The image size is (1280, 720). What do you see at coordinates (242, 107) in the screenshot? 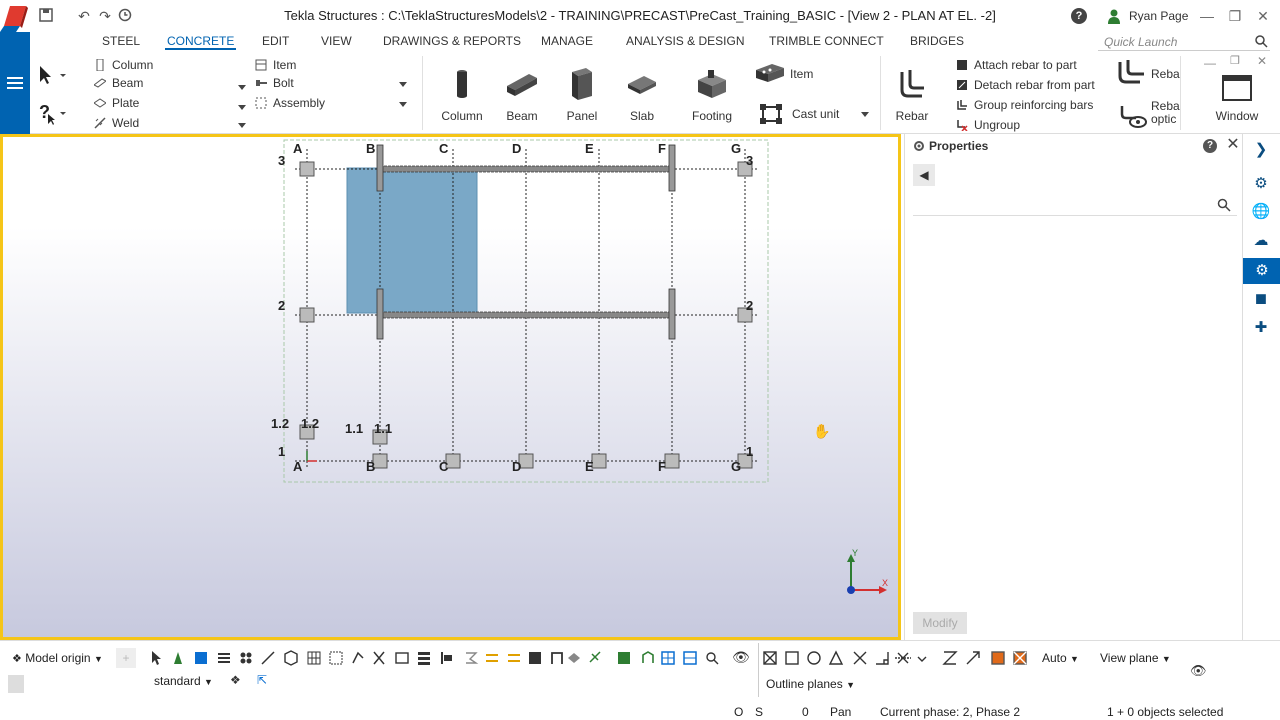
I see `plate-dropdown-icon` at bounding box center [242, 107].